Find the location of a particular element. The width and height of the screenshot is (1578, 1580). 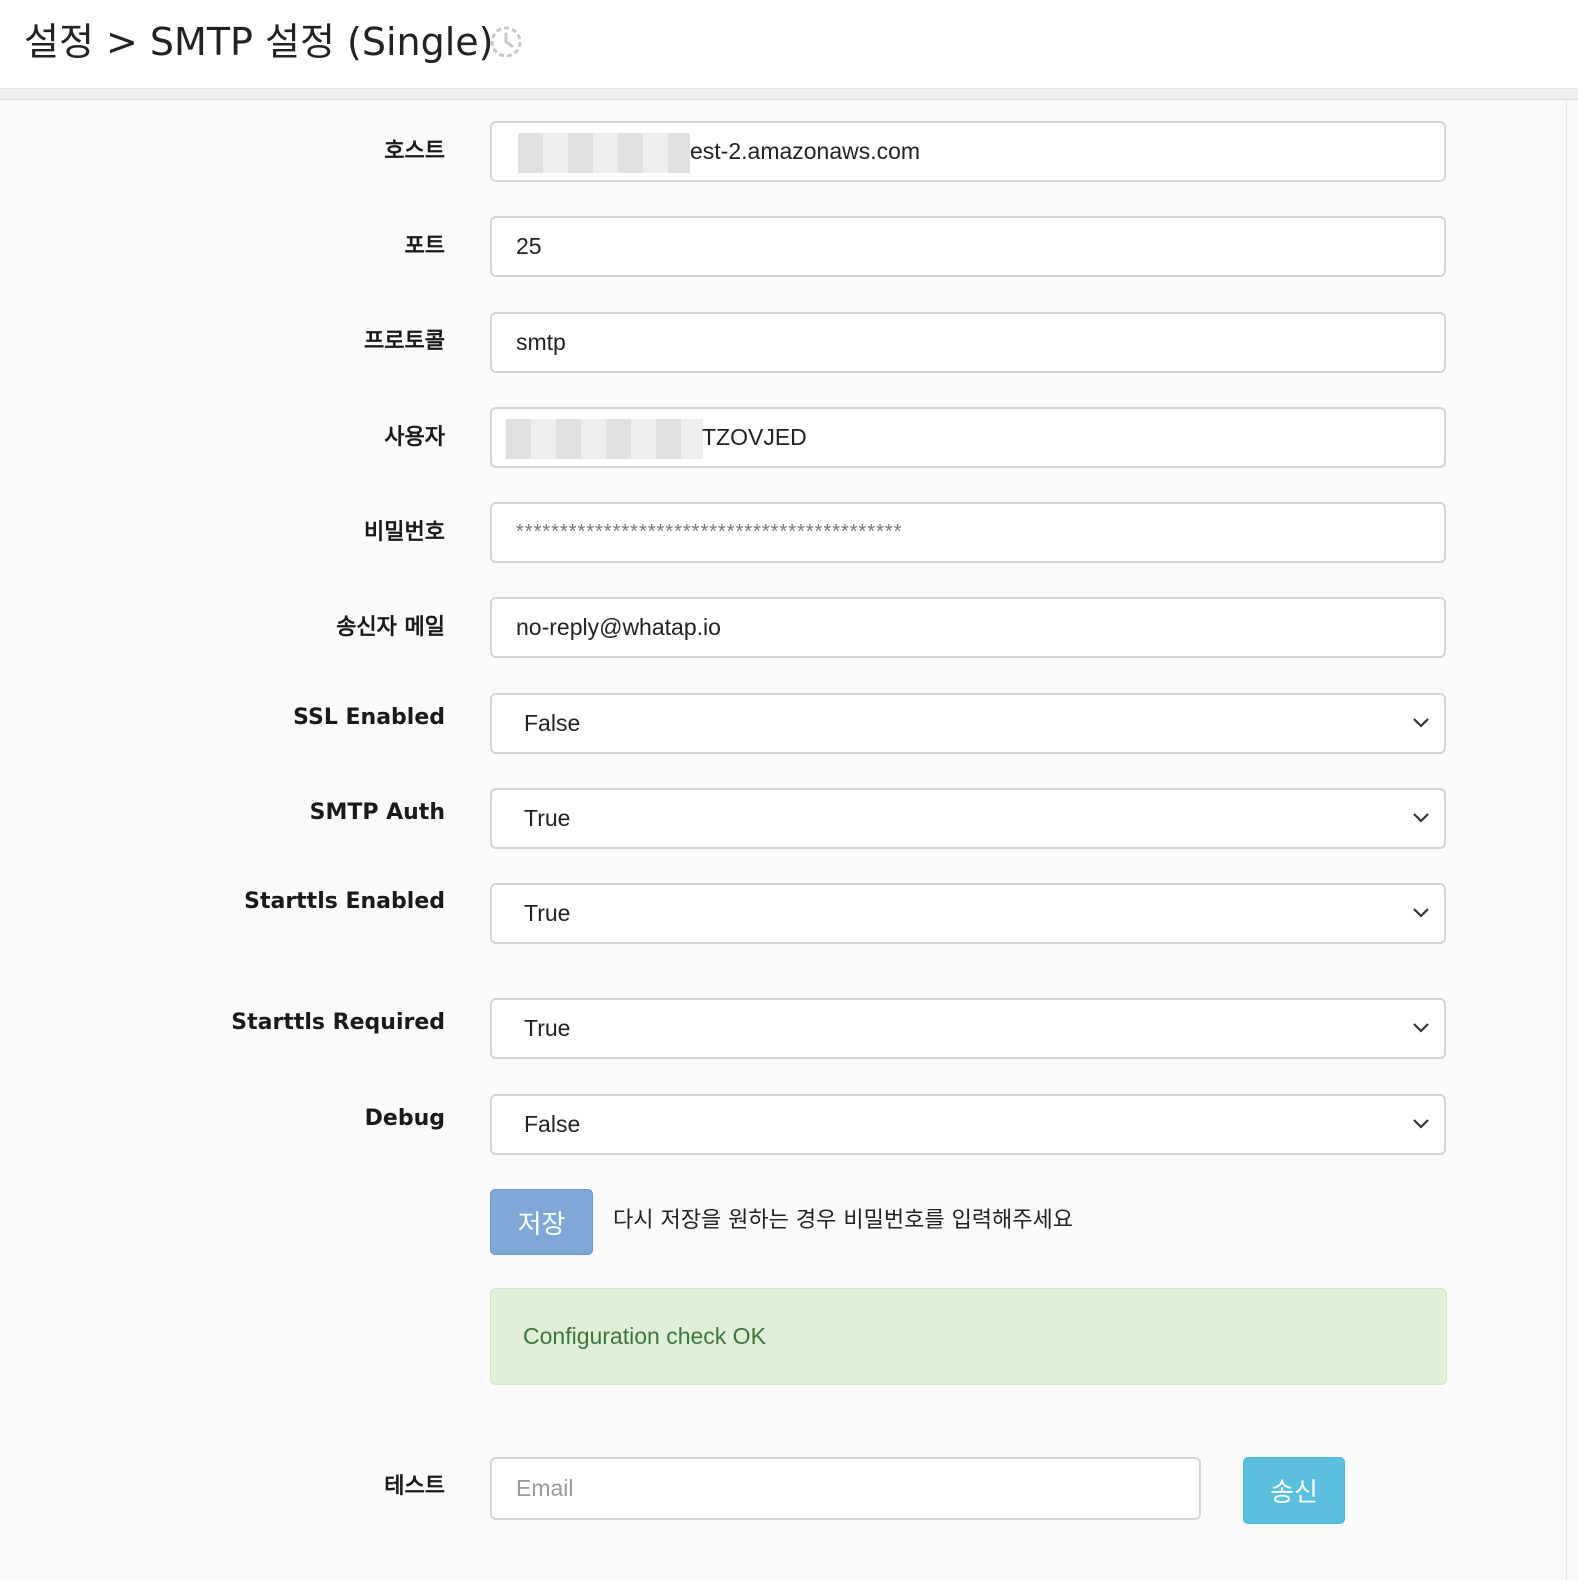

ssl-enabled-value: False is located at coordinates (552, 723).